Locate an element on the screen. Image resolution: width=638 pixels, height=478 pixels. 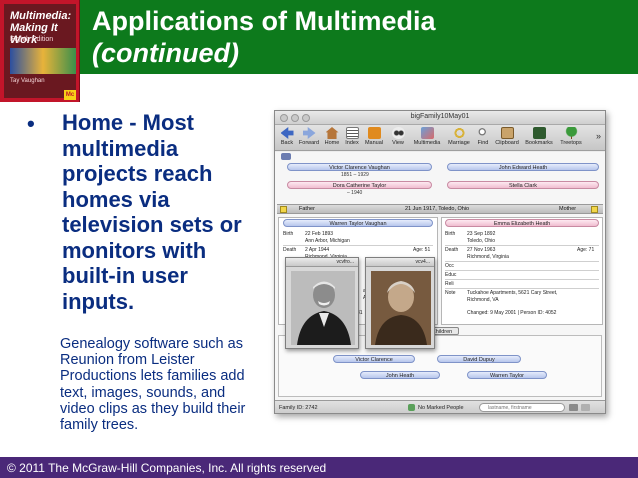
toolbar-label: Clipboard is located at coordinates (507, 143).